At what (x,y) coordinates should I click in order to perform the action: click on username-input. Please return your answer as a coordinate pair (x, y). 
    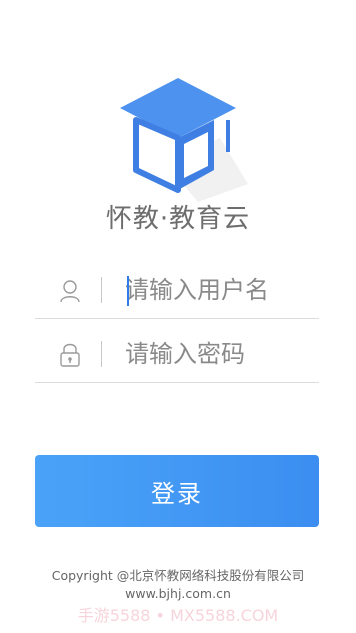
    Looking at the image, I should click on (220, 290).